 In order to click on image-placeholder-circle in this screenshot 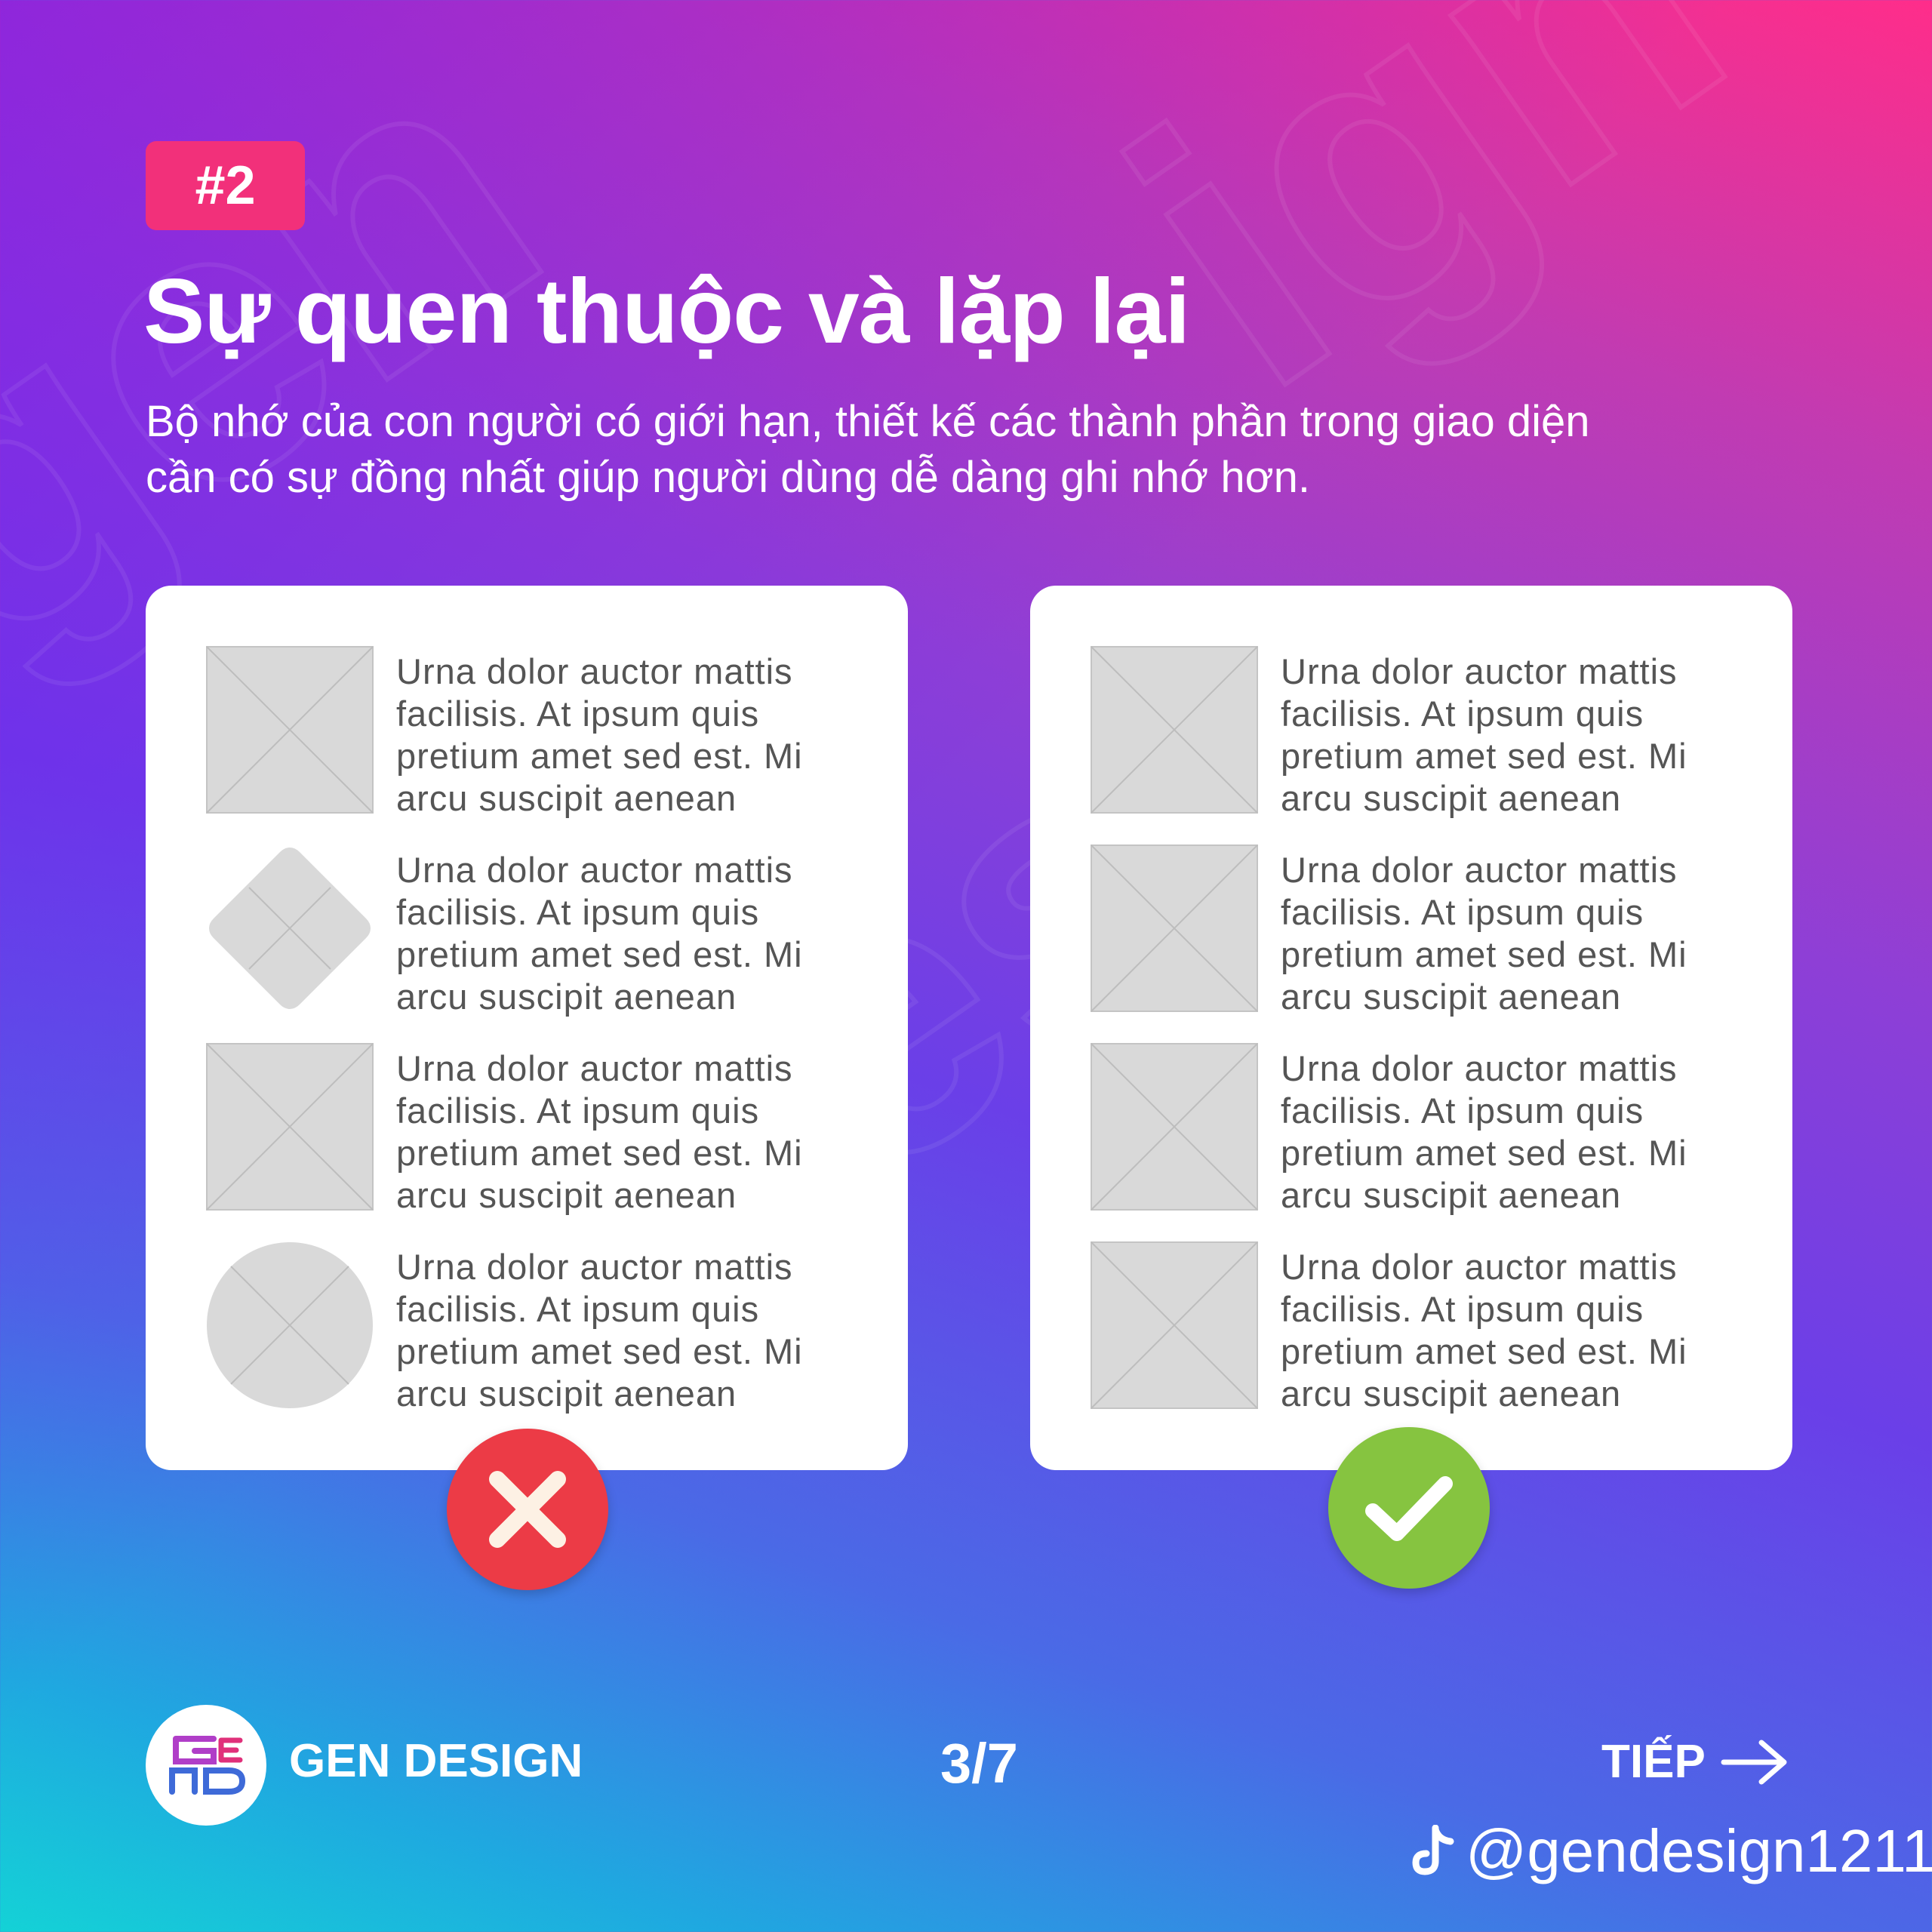, I will do `click(290, 1325)`.